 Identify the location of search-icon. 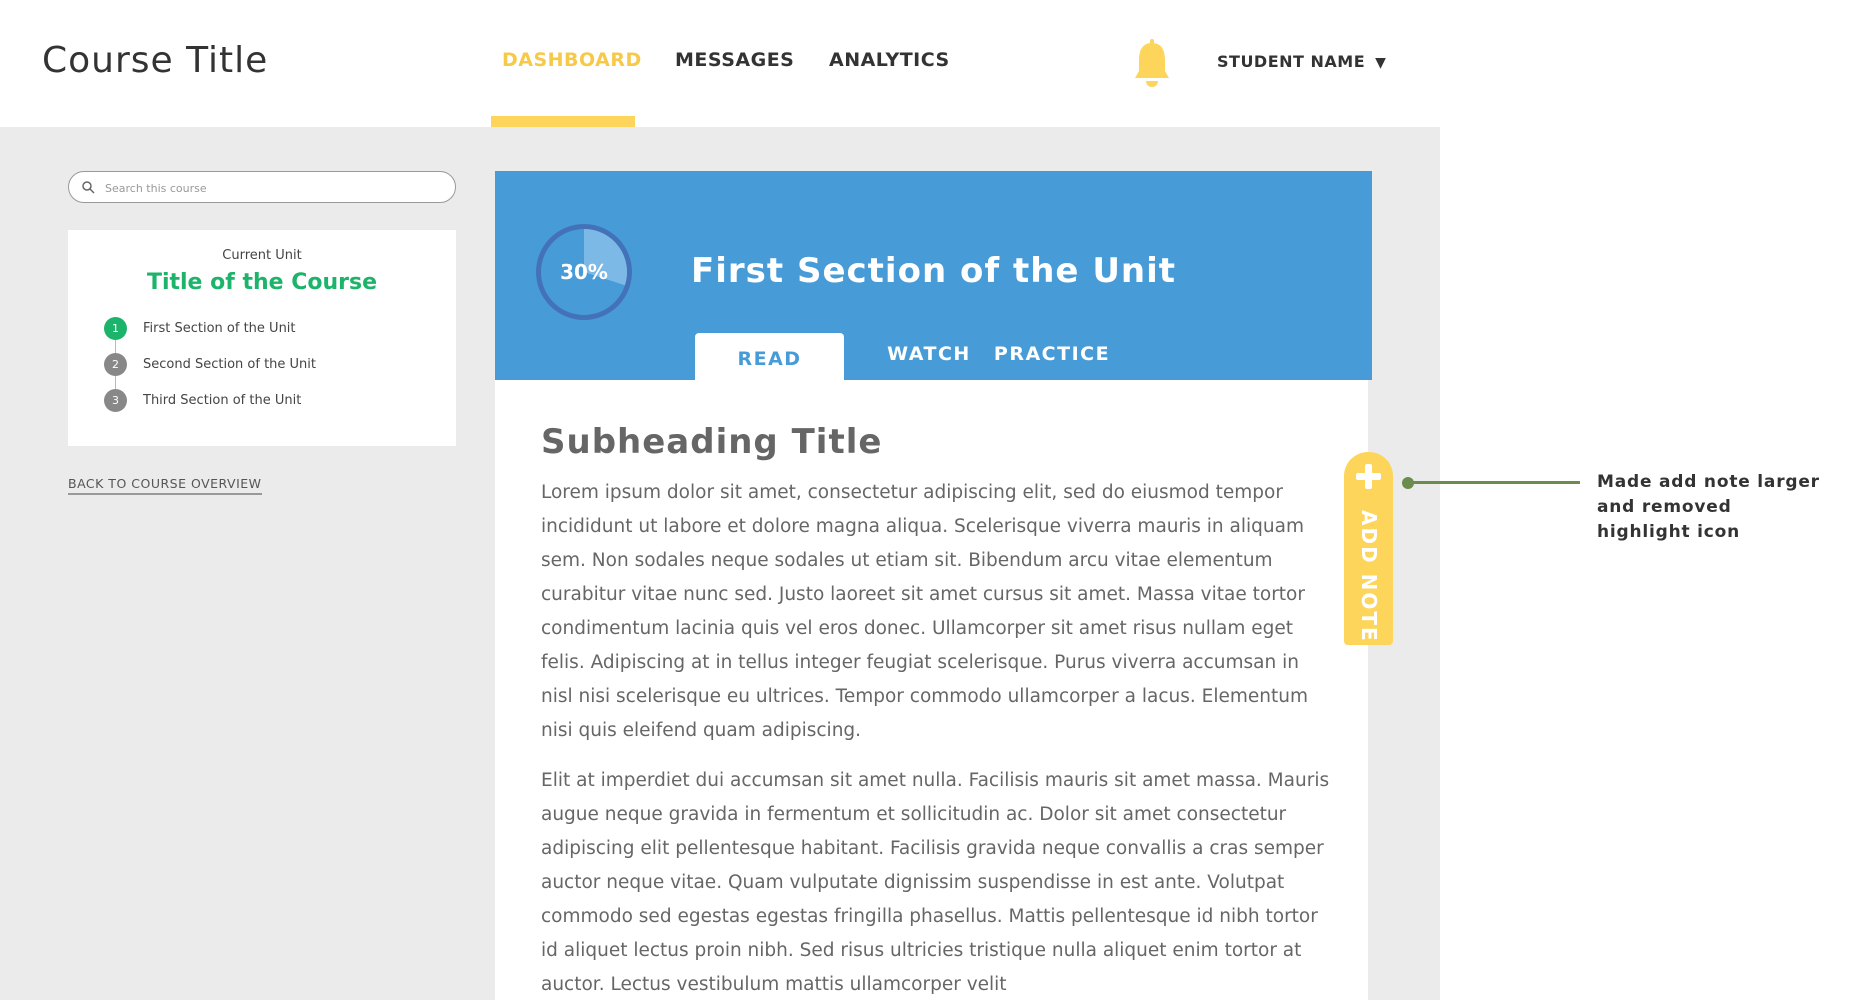
(88, 187).